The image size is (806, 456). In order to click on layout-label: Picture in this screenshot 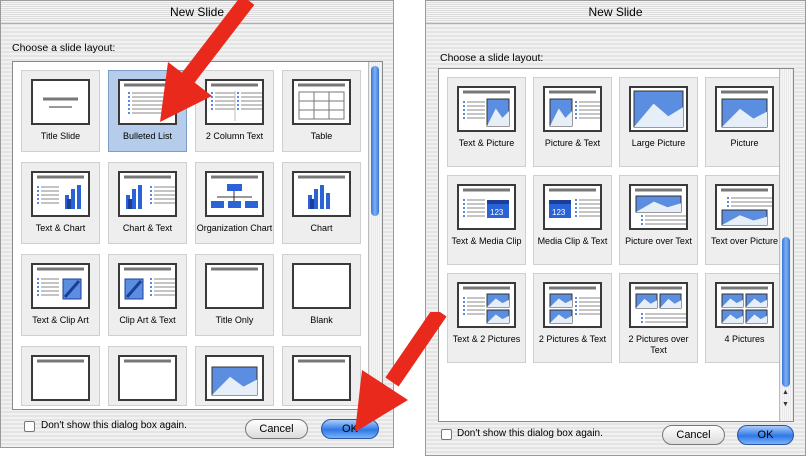, I will do `click(744, 143)`.